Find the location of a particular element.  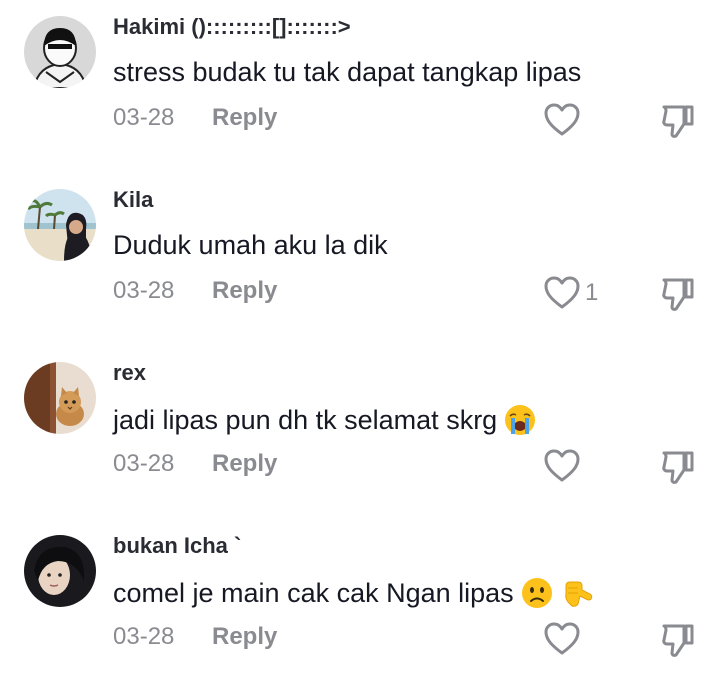

comment-text-content: stress budak tu tak dapat tangkap lipas is located at coordinates (347, 72).